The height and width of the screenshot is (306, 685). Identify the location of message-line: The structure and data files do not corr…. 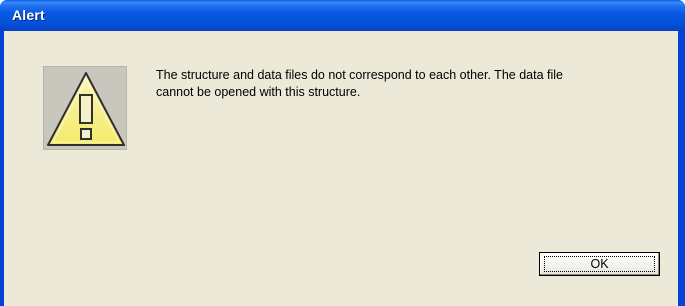
(359, 75).